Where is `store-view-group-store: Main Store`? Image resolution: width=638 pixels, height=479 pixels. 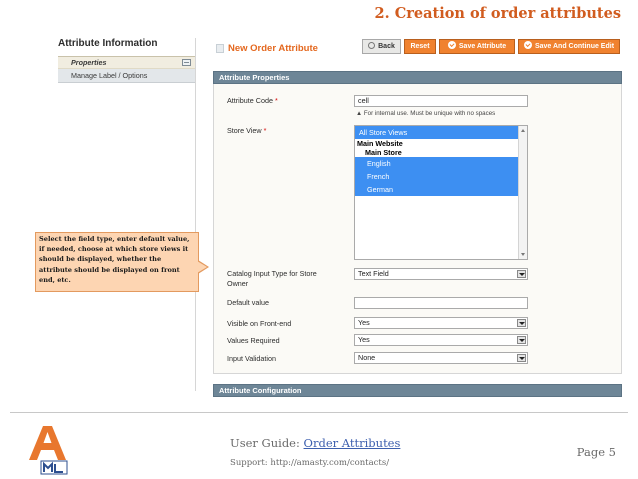
store-view-group-store: Main Store is located at coordinates (383, 152).